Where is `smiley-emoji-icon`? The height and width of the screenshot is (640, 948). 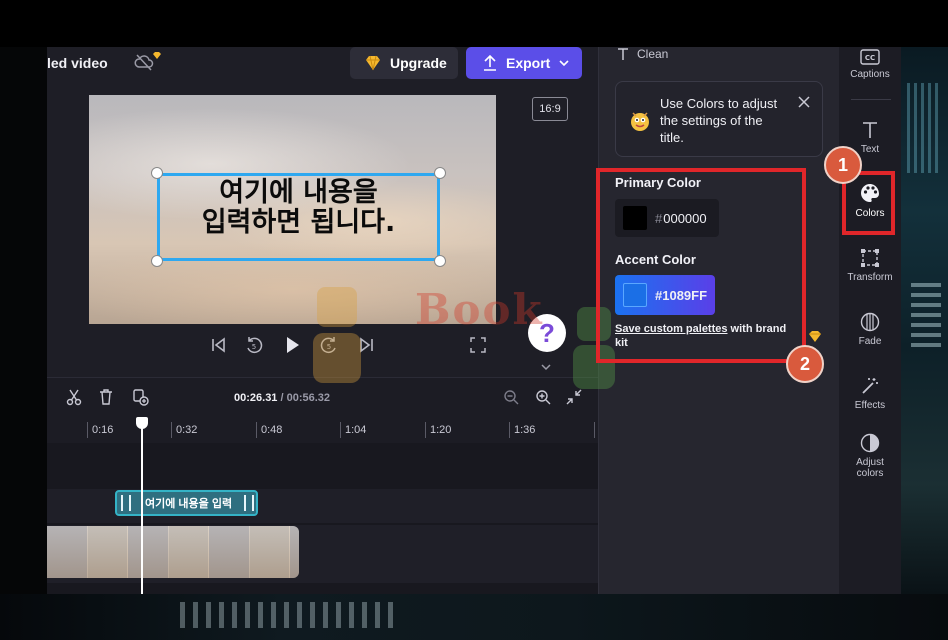 smiley-emoji-icon is located at coordinates (640, 121).